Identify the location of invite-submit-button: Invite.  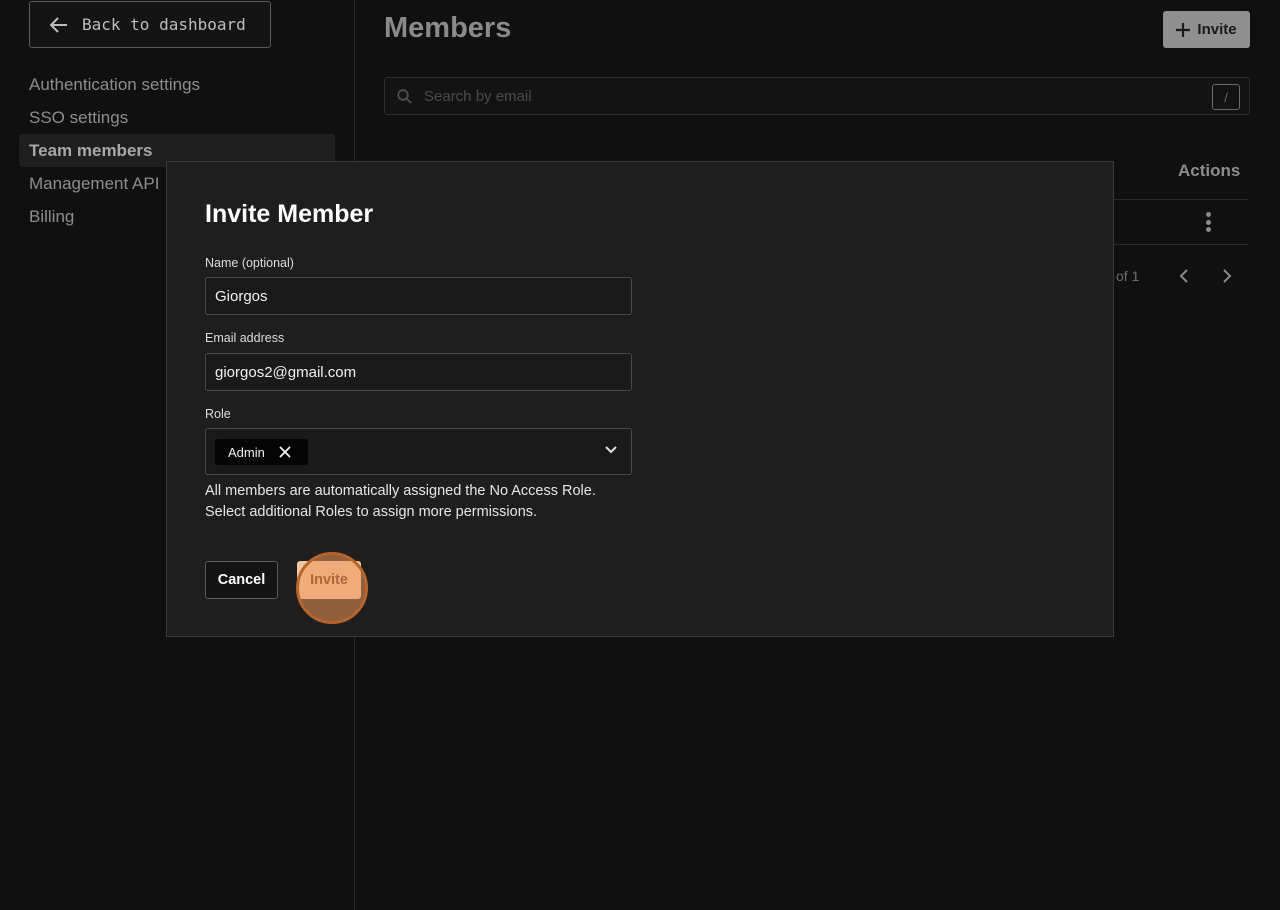
(329, 580).